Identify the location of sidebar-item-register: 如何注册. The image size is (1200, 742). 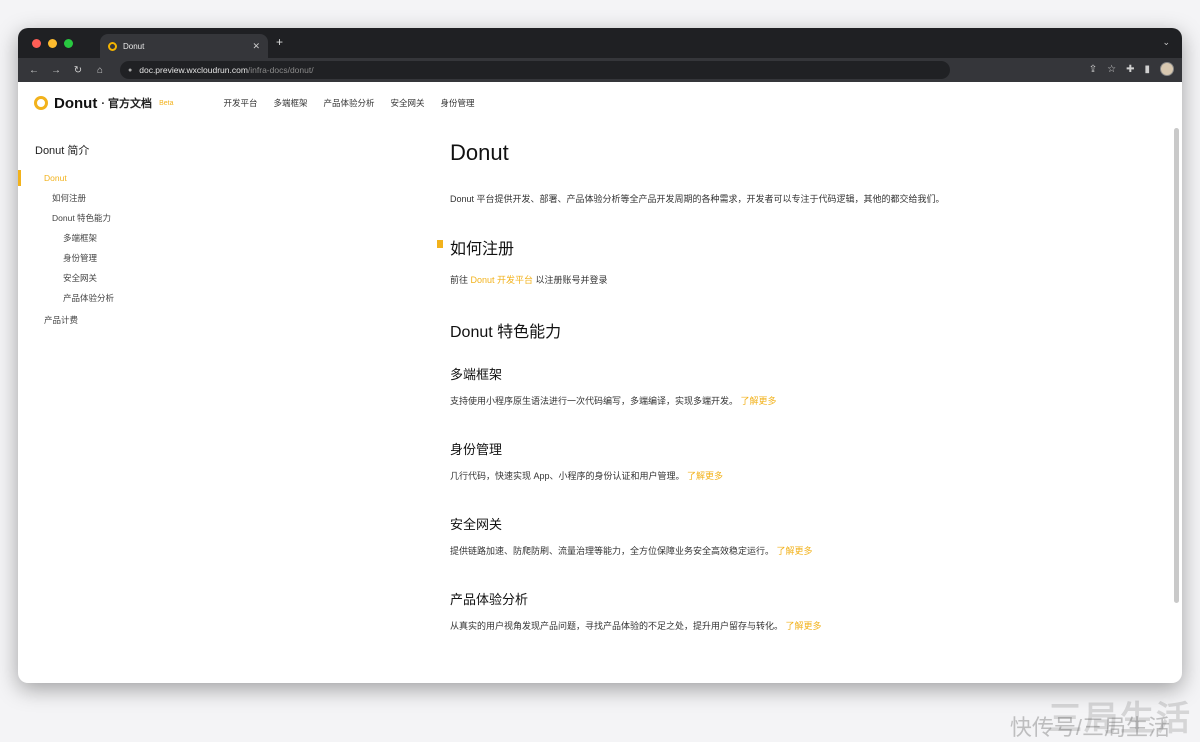
(168, 198).